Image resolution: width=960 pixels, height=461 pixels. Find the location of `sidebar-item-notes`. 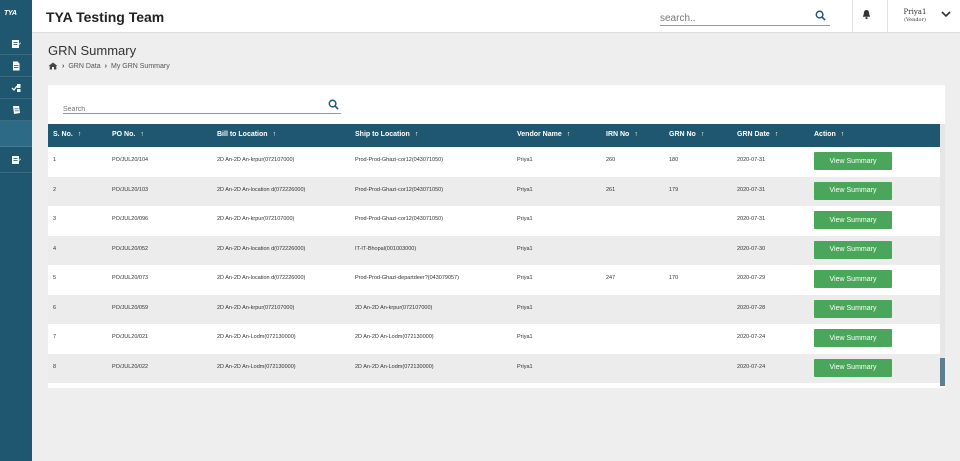

sidebar-item-notes is located at coordinates (16, 110).